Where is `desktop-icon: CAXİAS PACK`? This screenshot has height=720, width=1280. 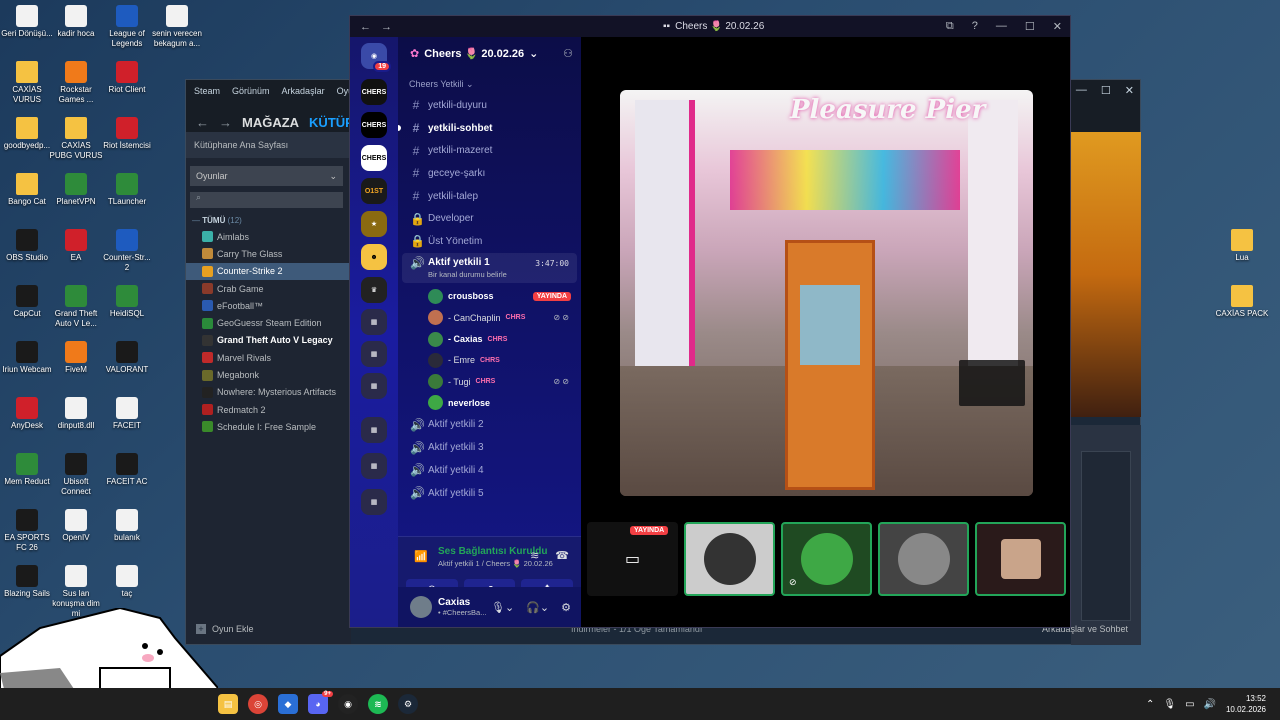 desktop-icon: CAXİAS PACK is located at coordinates (1242, 302).